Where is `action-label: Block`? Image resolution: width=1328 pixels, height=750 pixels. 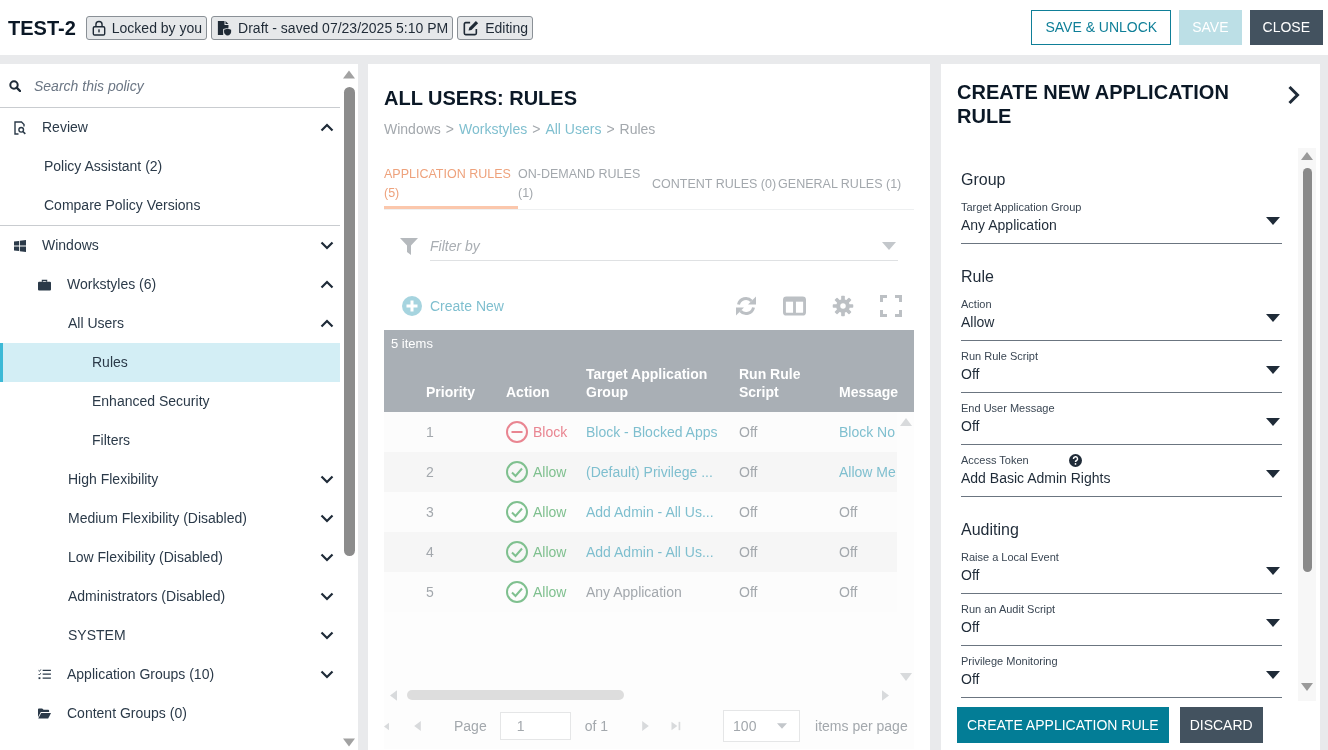 action-label: Block is located at coordinates (550, 432).